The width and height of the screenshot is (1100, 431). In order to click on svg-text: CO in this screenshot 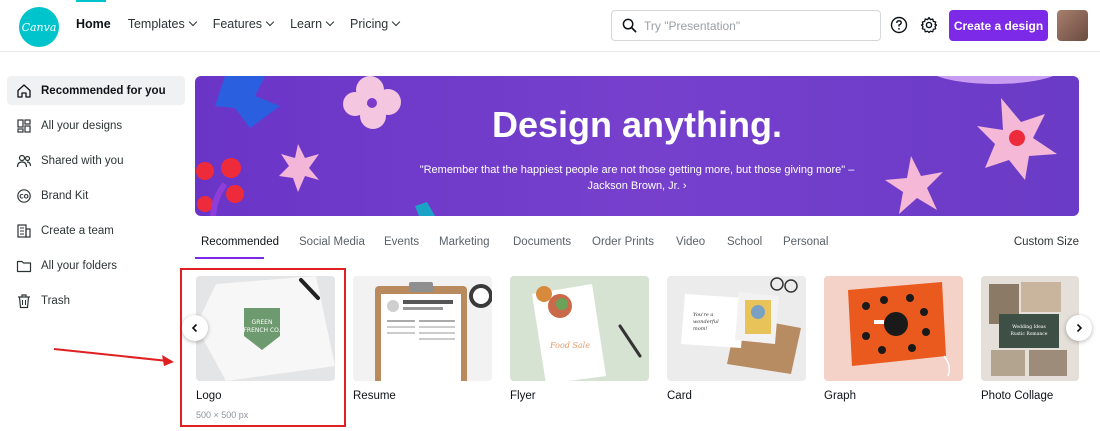, I will do `click(24, 196)`.